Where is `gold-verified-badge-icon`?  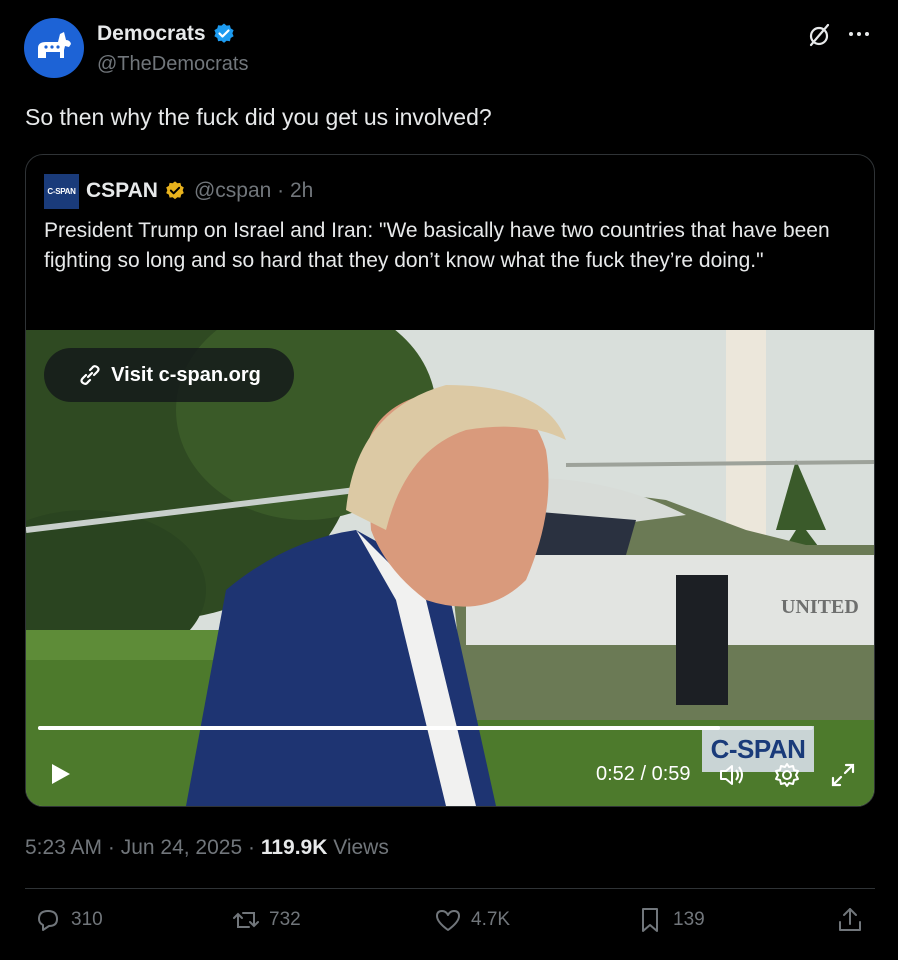
gold-verified-badge-icon is located at coordinates (175, 190).